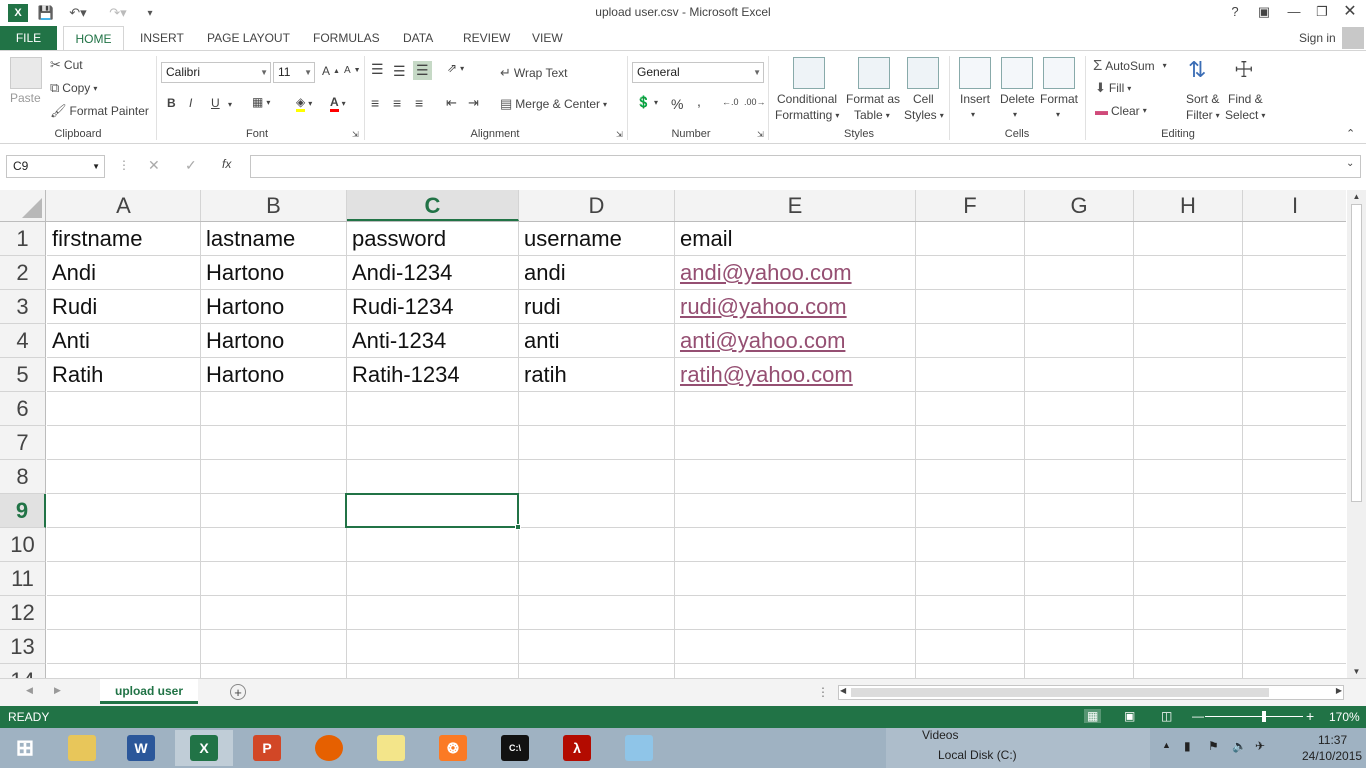 The image size is (1366, 768). Describe the element at coordinates (397, 103) in the screenshot. I see `align-center-icon: ≡` at that location.